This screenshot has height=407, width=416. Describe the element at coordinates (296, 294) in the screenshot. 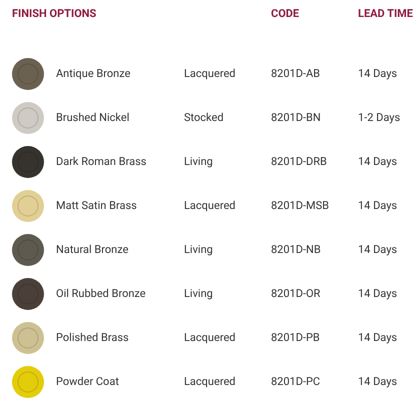

I see `product-code: 8201D-OR` at that location.